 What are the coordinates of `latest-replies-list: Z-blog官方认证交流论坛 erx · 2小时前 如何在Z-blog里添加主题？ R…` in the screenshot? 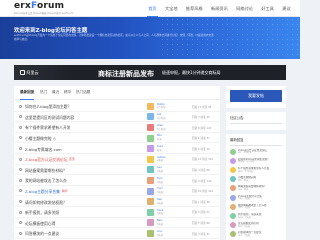 It's located at (256, 194).